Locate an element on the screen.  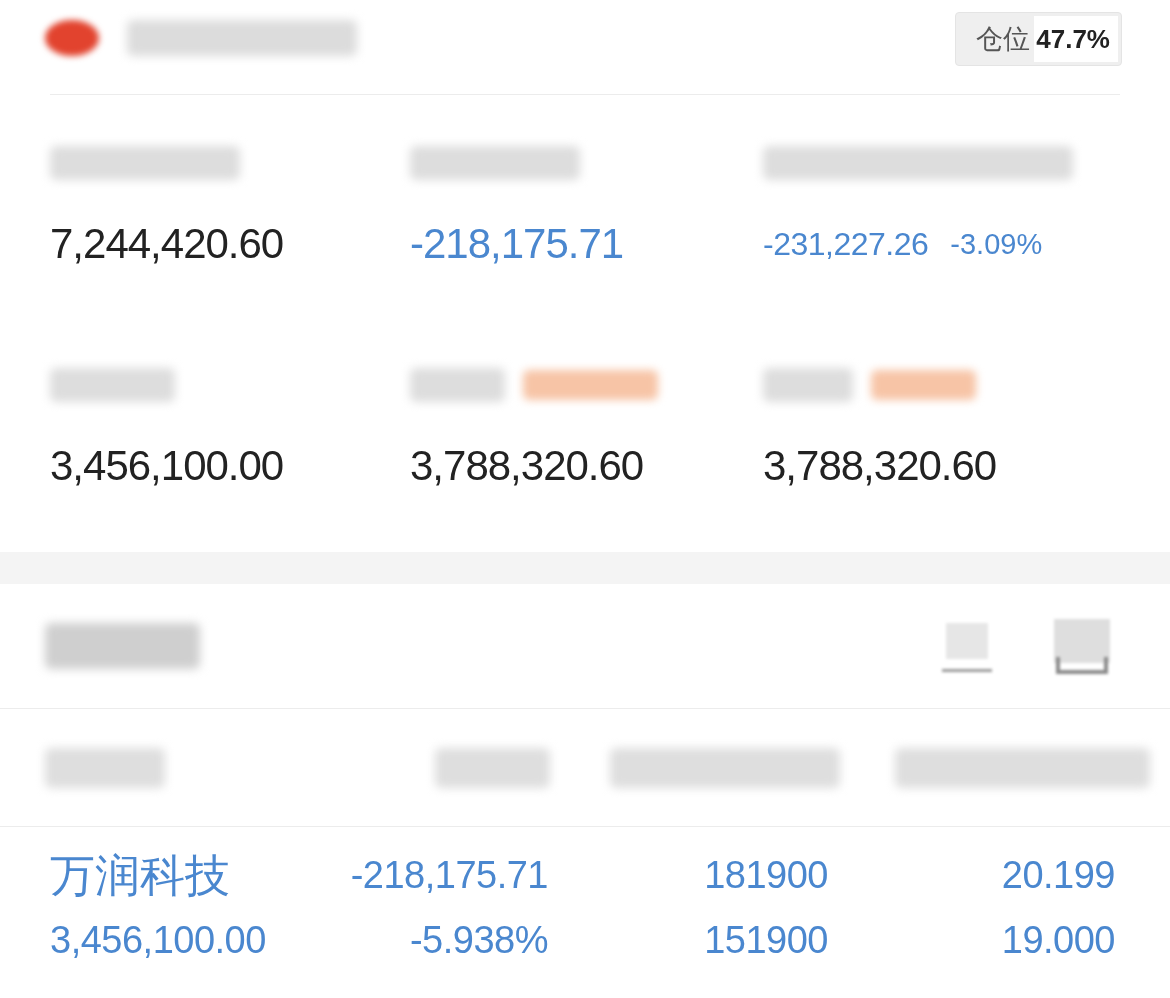
table-cell-text: 181900 is located at coordinates (766, 875).